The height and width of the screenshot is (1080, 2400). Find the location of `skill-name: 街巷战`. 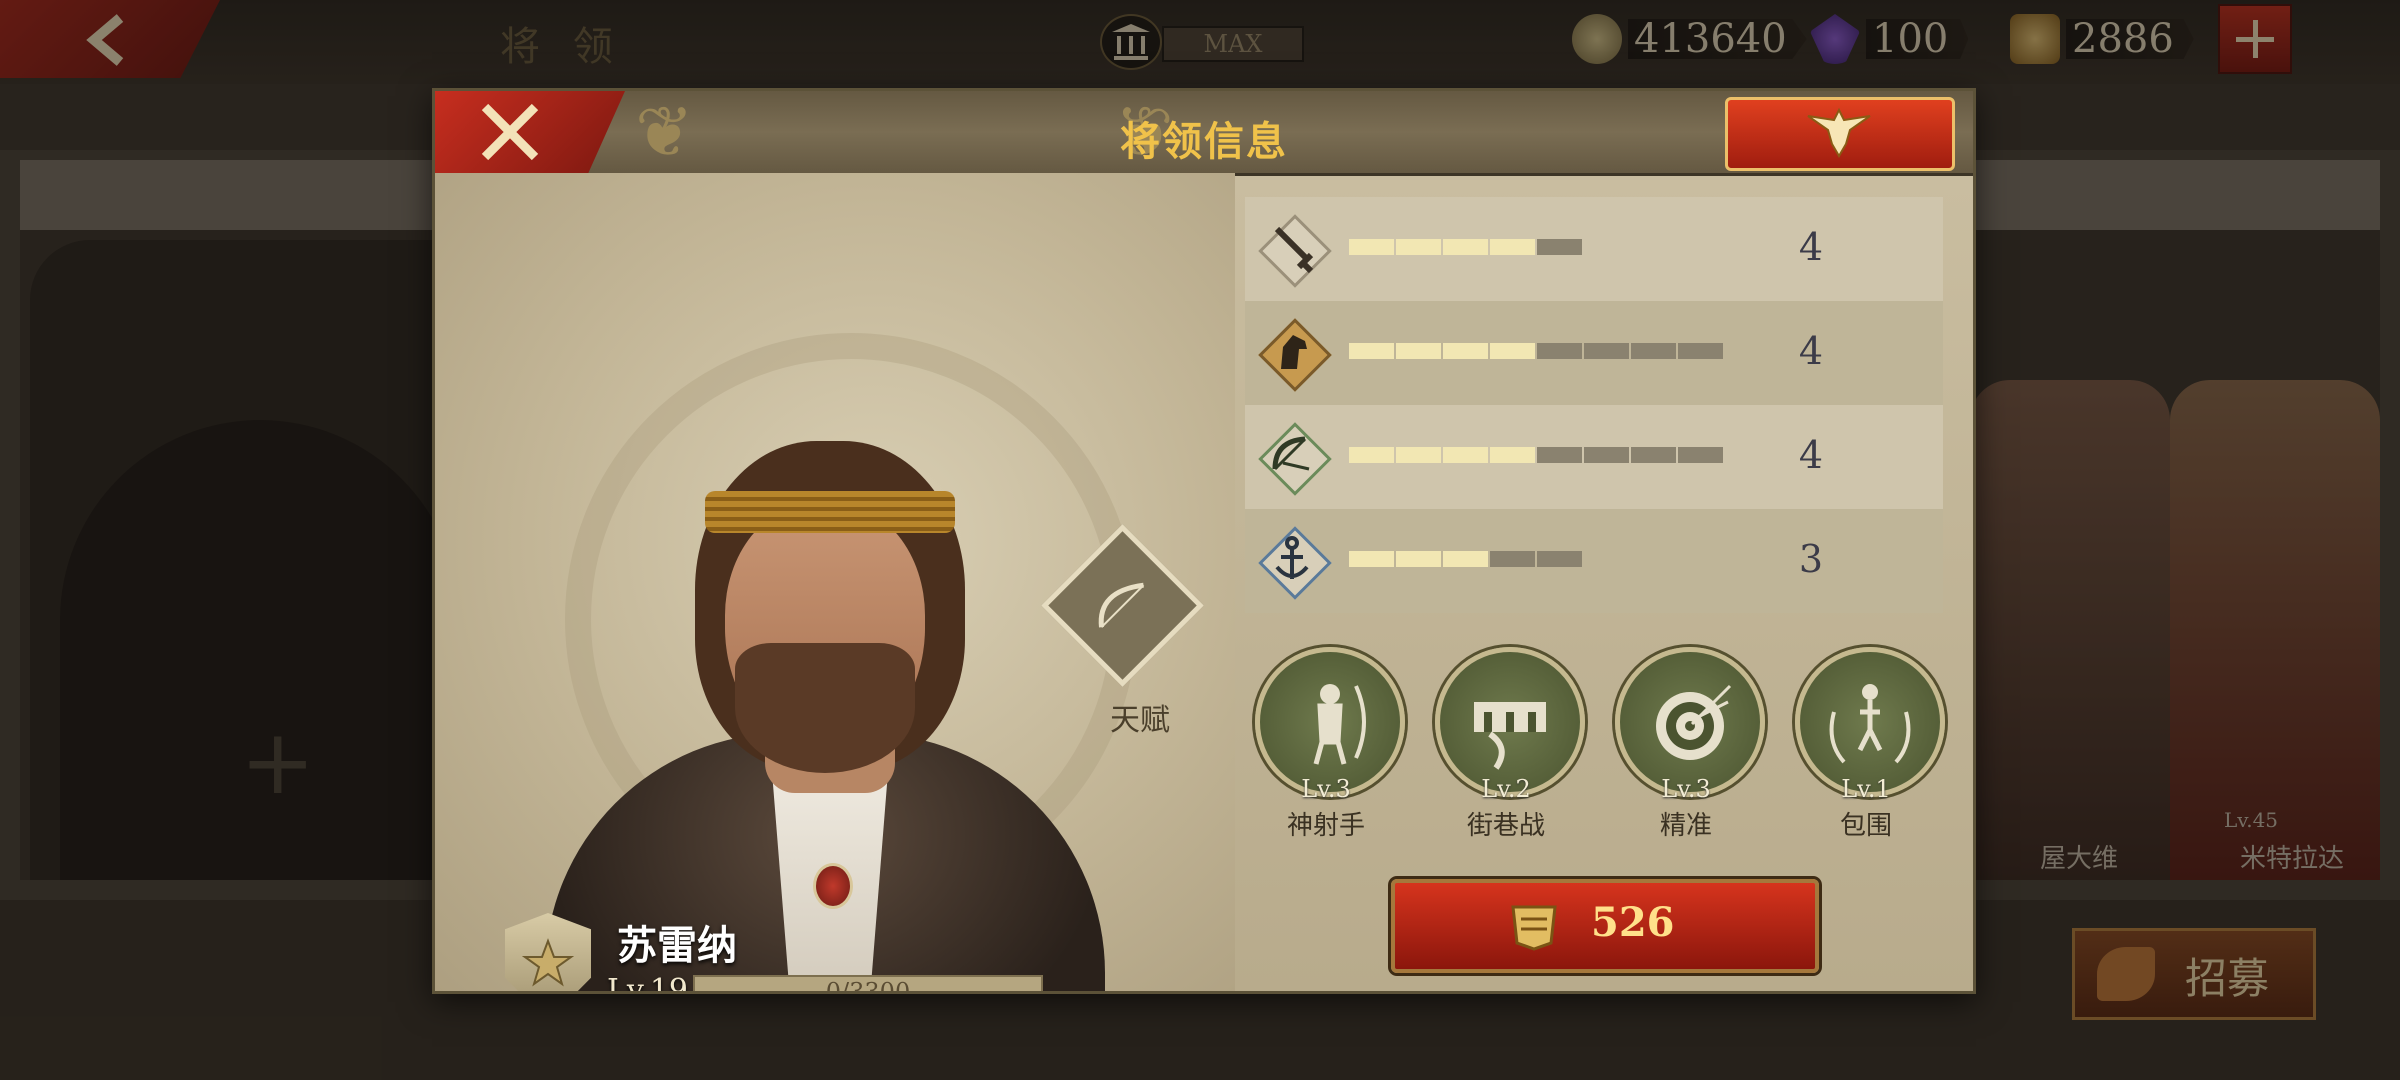

skill-name: 街巷战 is located at coordinates (1505, 826).